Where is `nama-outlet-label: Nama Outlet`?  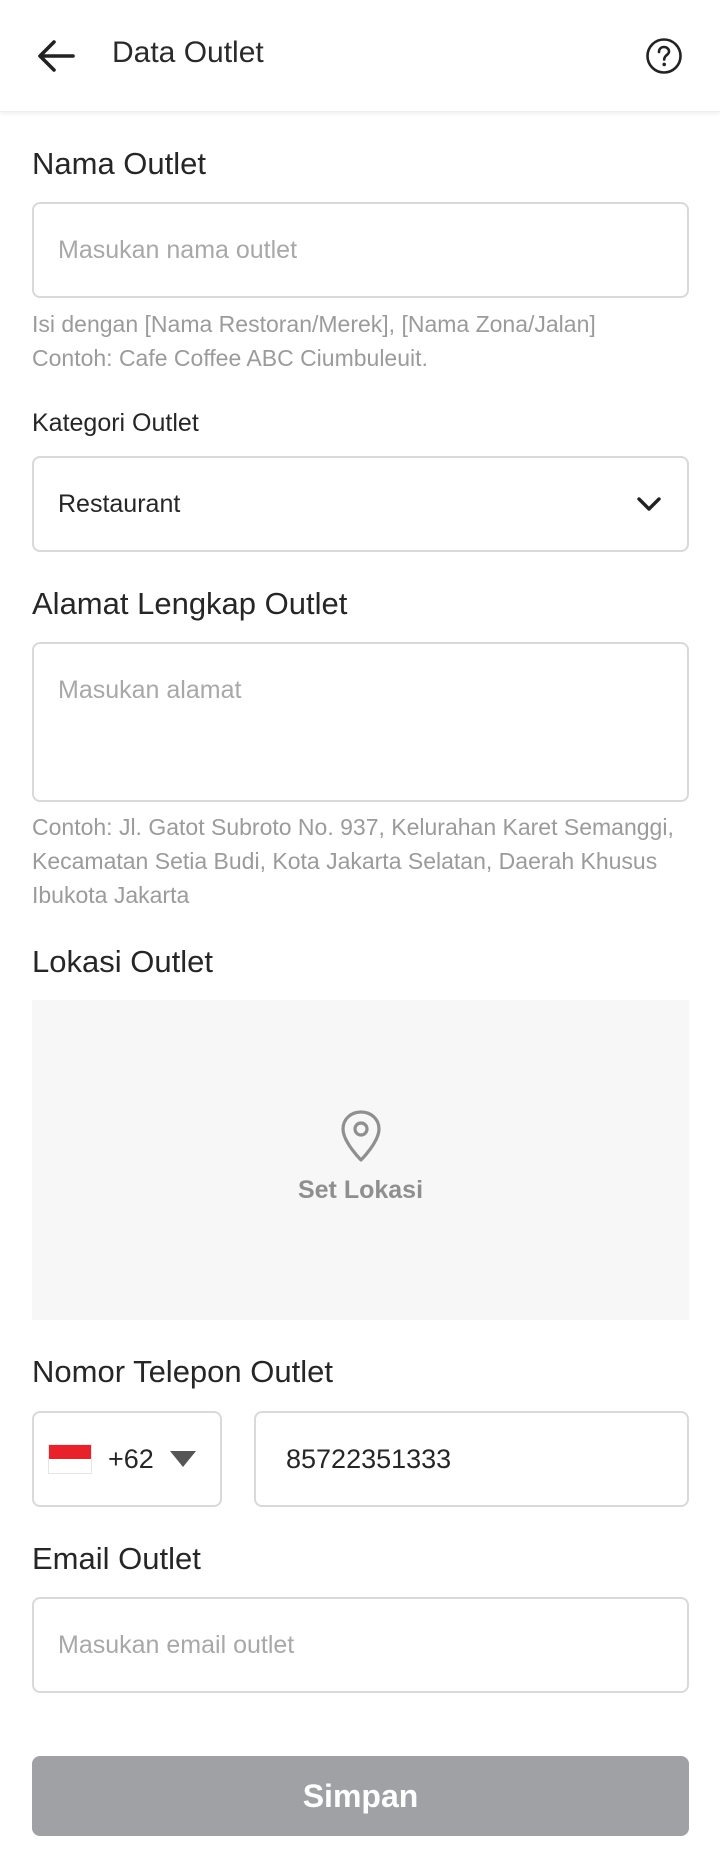 nama-outlet-label: Nama Outlet is located at coordinates (119, 163).